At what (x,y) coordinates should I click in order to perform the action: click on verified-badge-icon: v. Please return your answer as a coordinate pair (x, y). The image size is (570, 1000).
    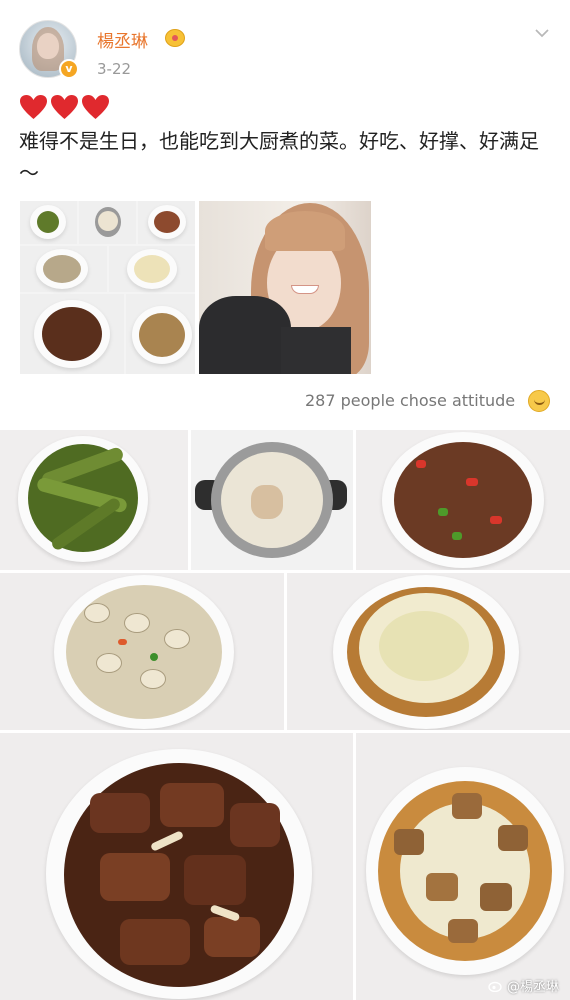
    Looking at the image, I should click on (69, 69).